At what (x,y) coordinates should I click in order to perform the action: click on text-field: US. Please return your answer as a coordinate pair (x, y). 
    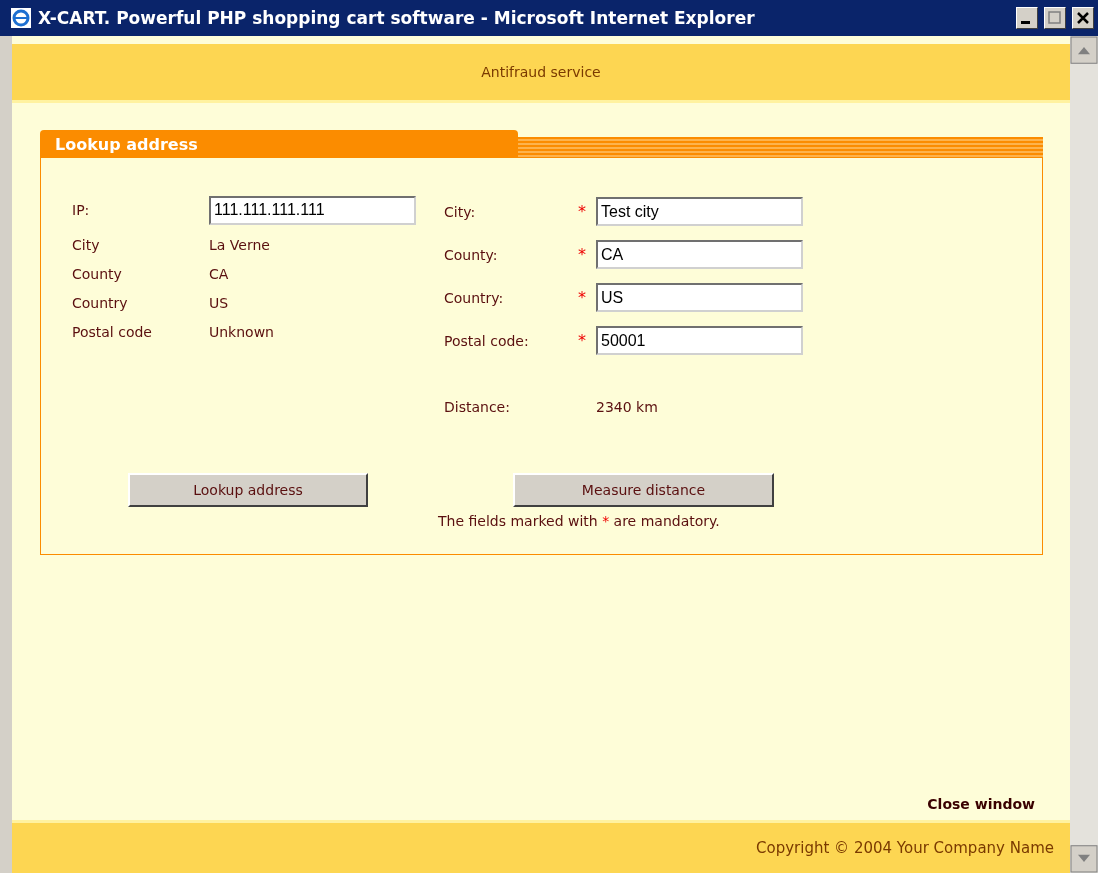
    Looking at the image, I should click on (699, 297).